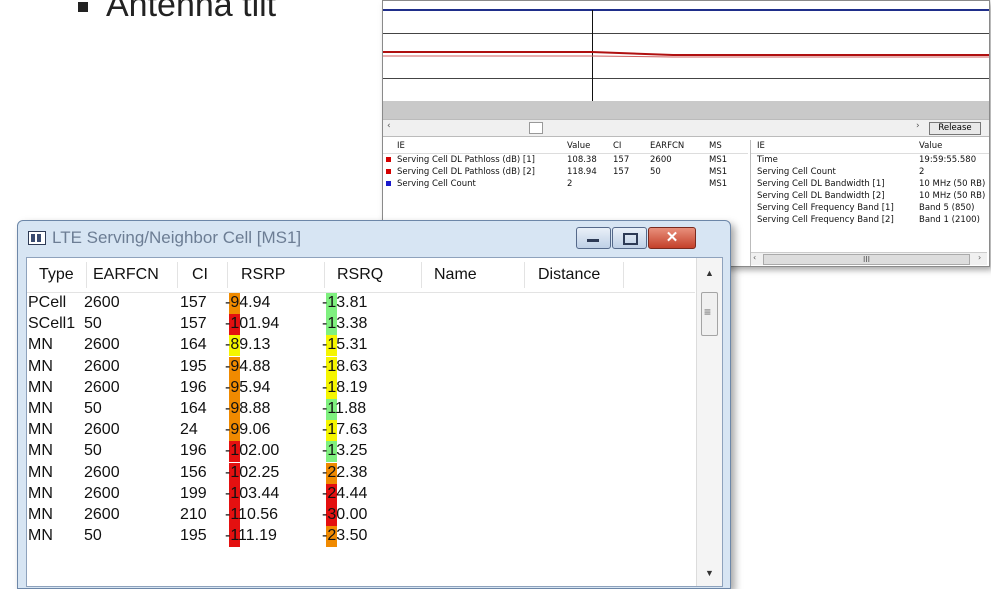 This screenshot has height=589, width=991. I want to click on cell-ci: 195, so click(193, 536).